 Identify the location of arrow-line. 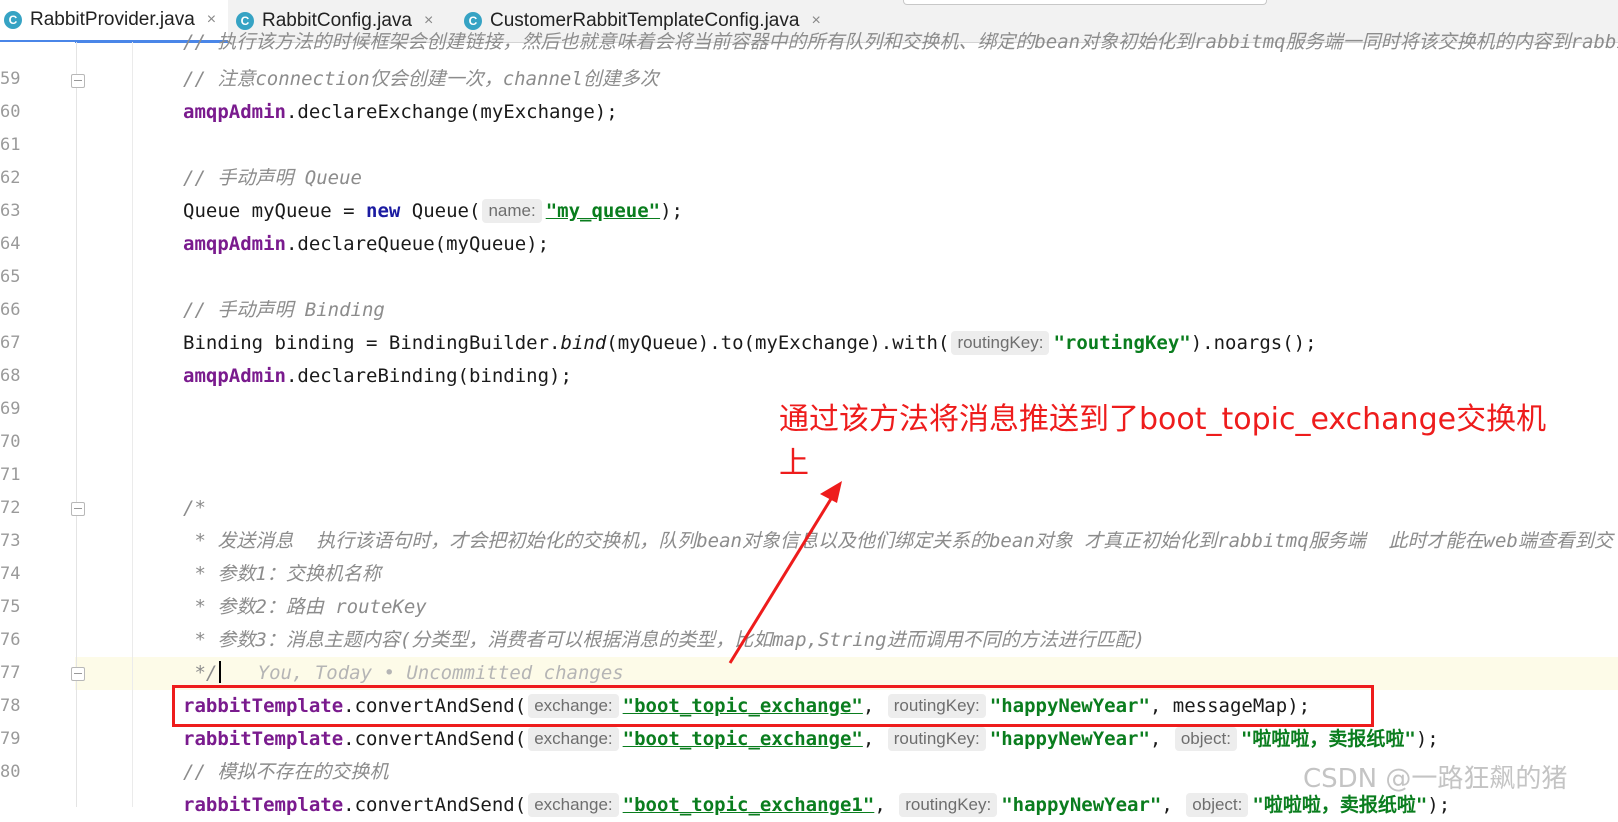
(782, 578).